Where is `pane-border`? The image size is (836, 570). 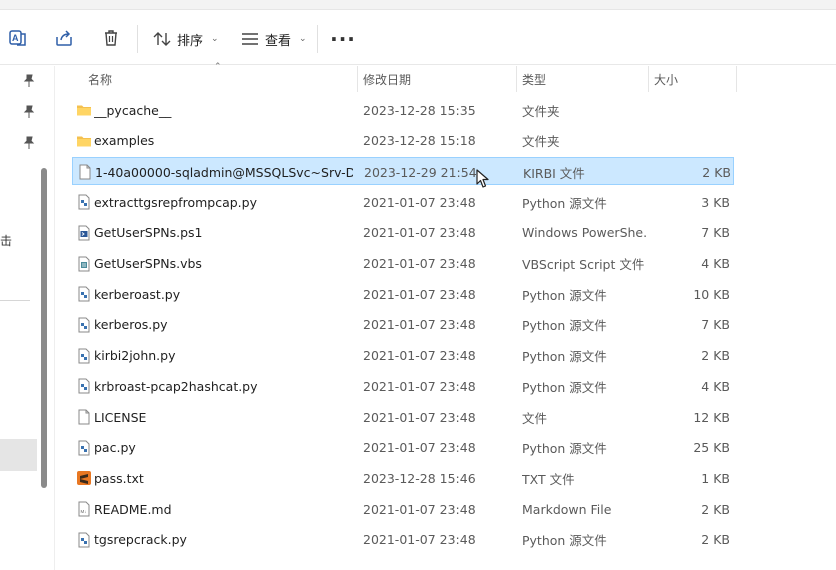
pane-border is located at coordinates (54, 318).